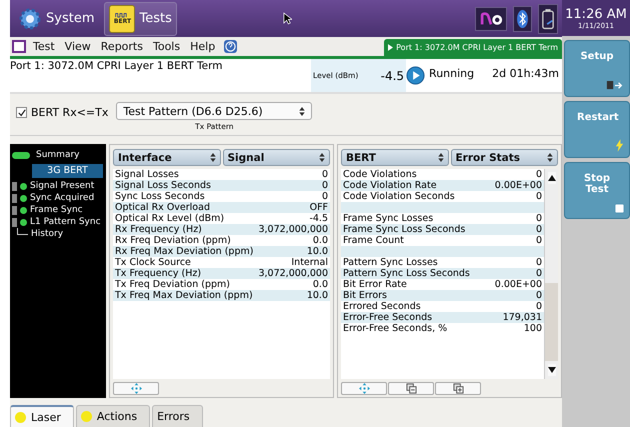  What do you see at coordinates (491, 18) in the screenshot?
I see `nc-logo-icon` at bounding box center [491, 18].